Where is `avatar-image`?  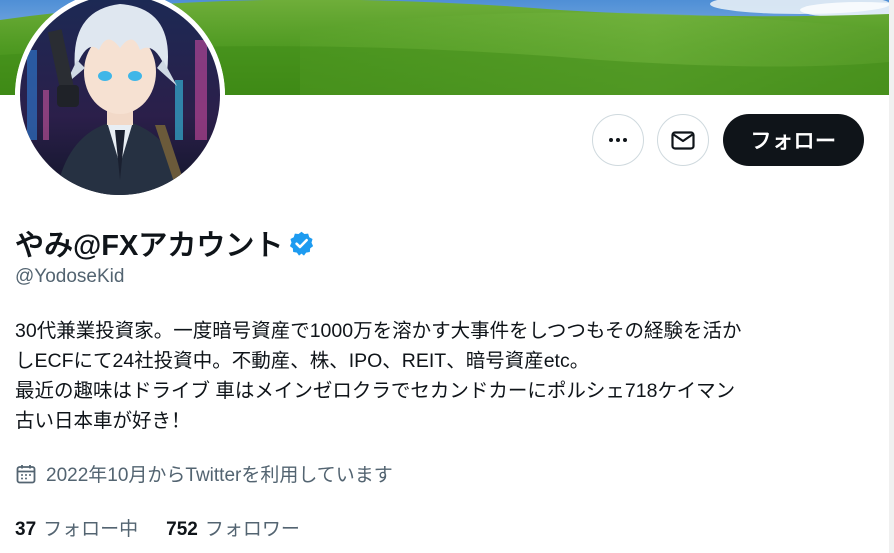
avatar-image is located at coordinates (120, 100).